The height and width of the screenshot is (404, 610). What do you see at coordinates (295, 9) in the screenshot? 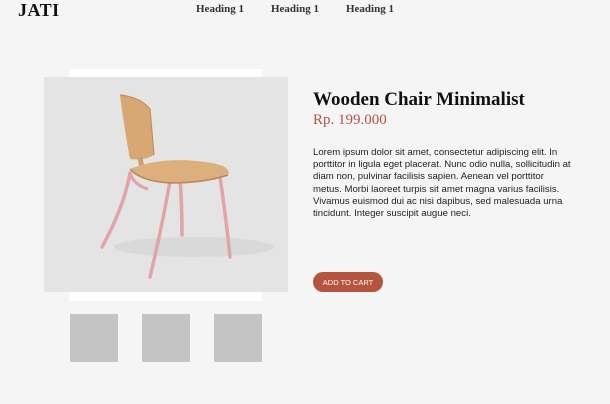
I see `nav-link-heading-2: Heading 1` at bounding box center [295, 9].